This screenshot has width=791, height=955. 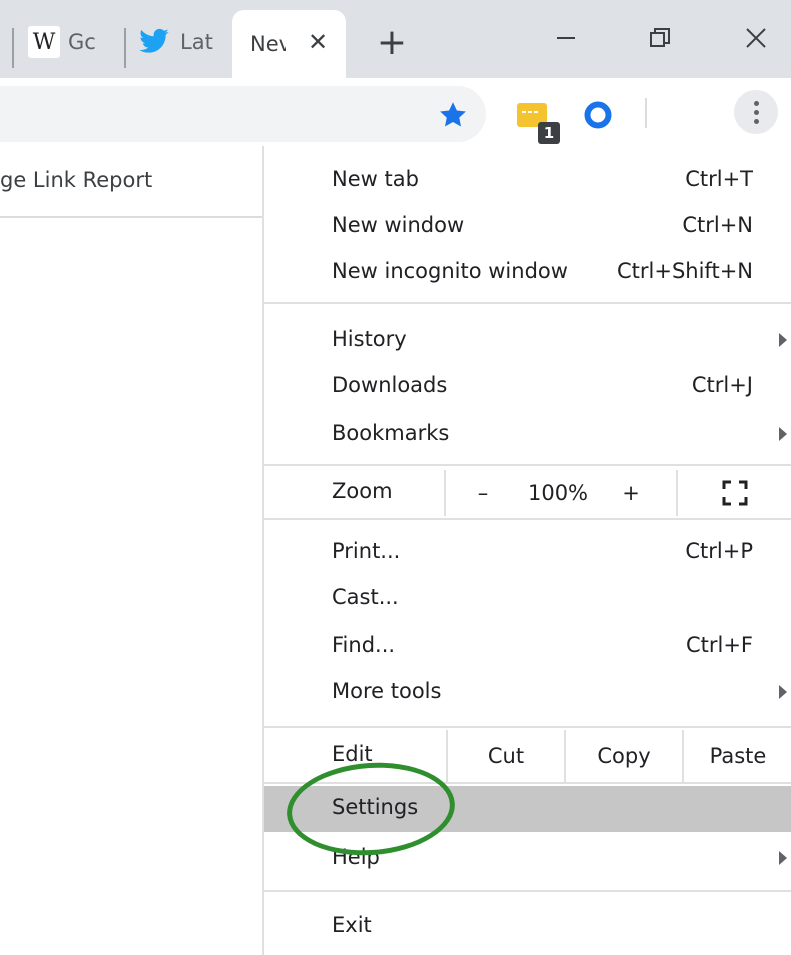 I want to click on zoom-out-button: –, so click(x=483, y=493).